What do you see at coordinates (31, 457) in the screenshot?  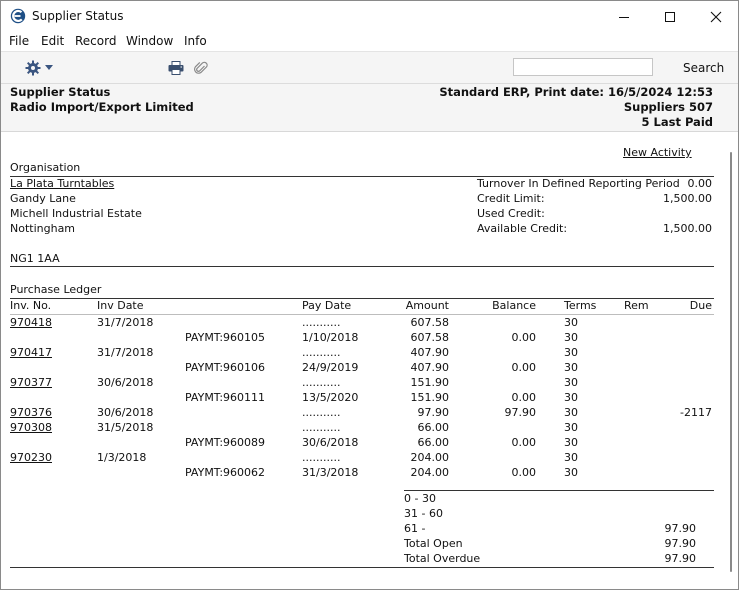 I see `invoice-number-link: 970230` at bounding box center [31, 457].